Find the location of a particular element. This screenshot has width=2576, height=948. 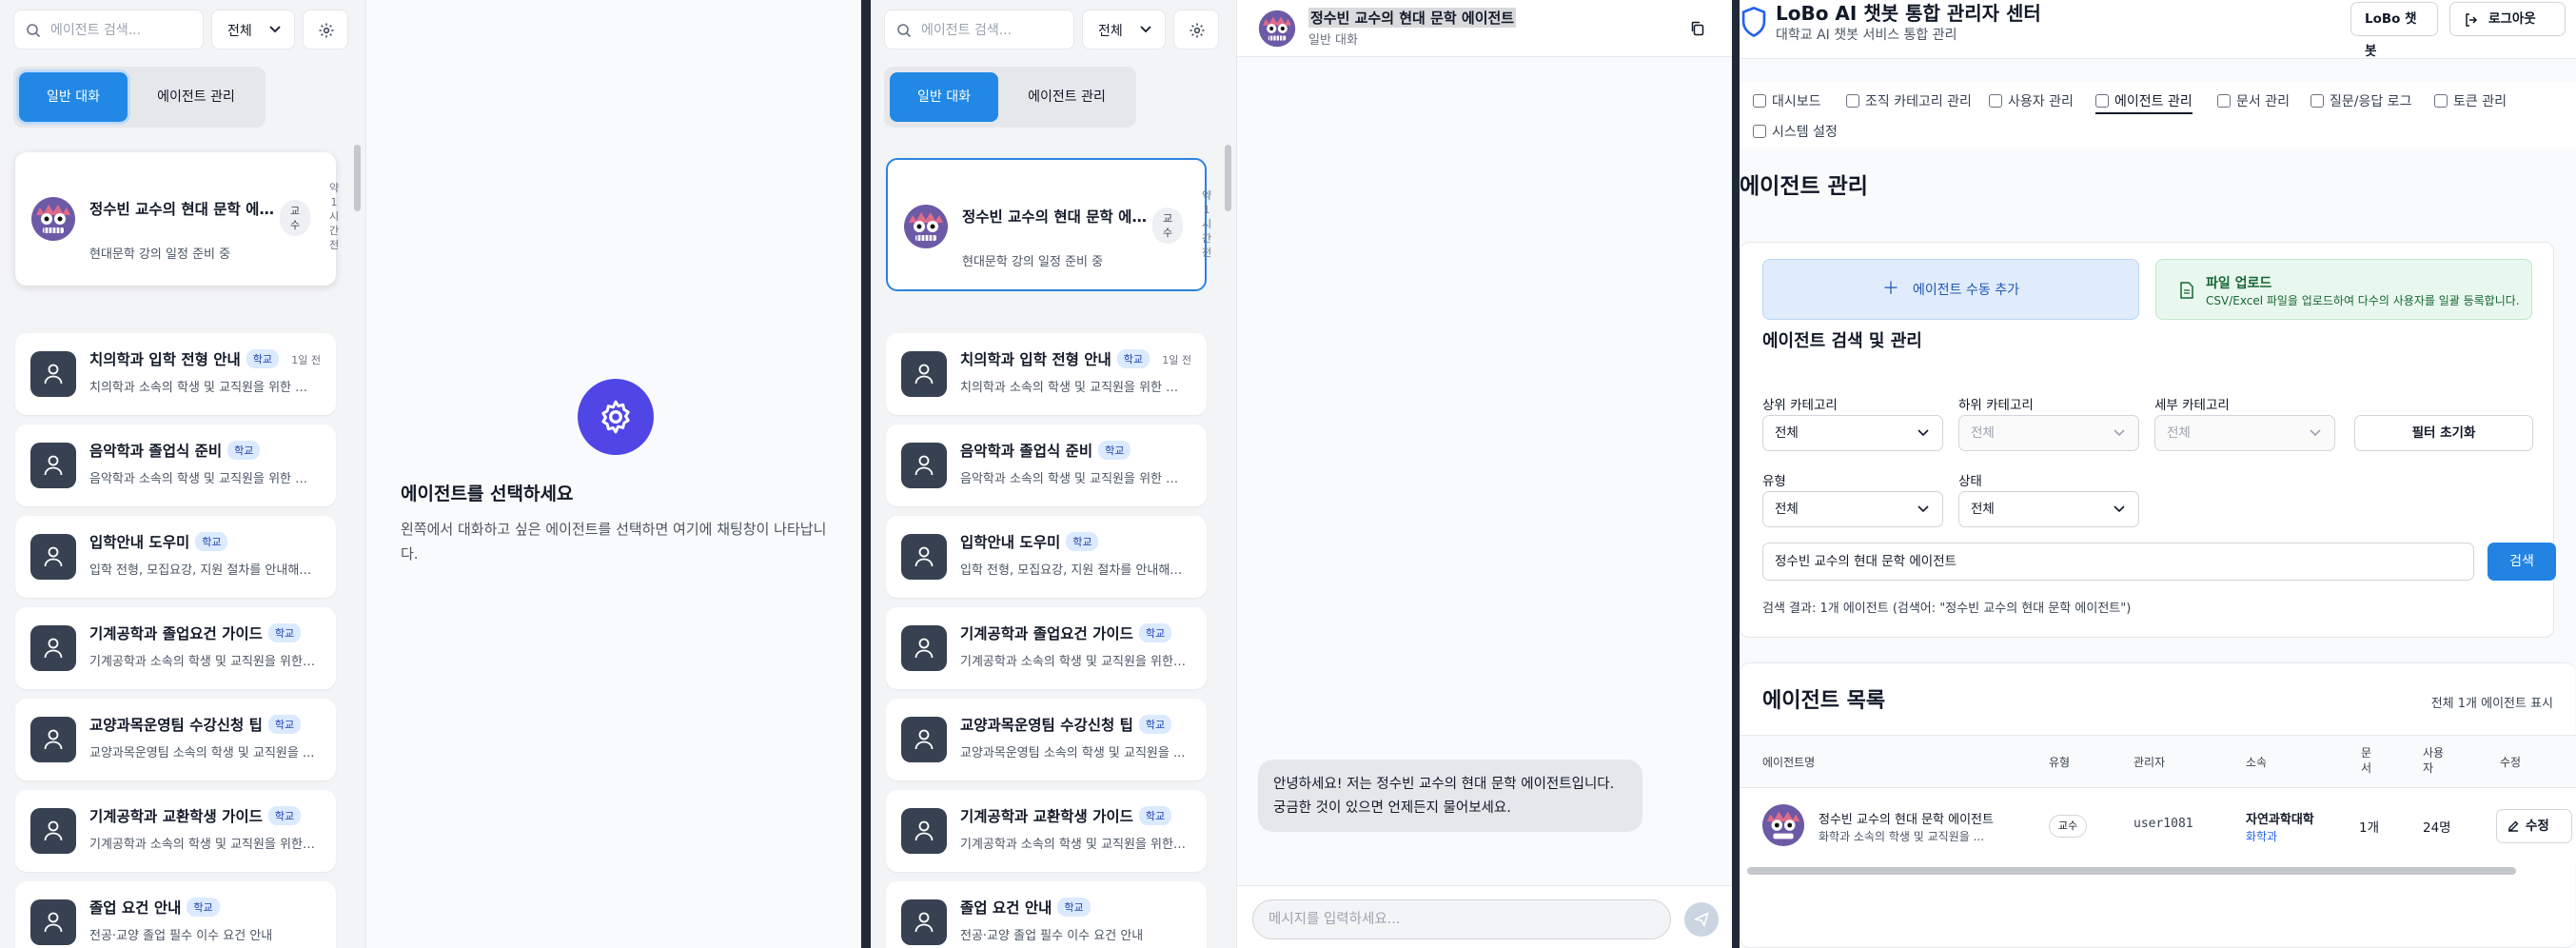

search-button: 검색 is located at coordinates (2522, 562).